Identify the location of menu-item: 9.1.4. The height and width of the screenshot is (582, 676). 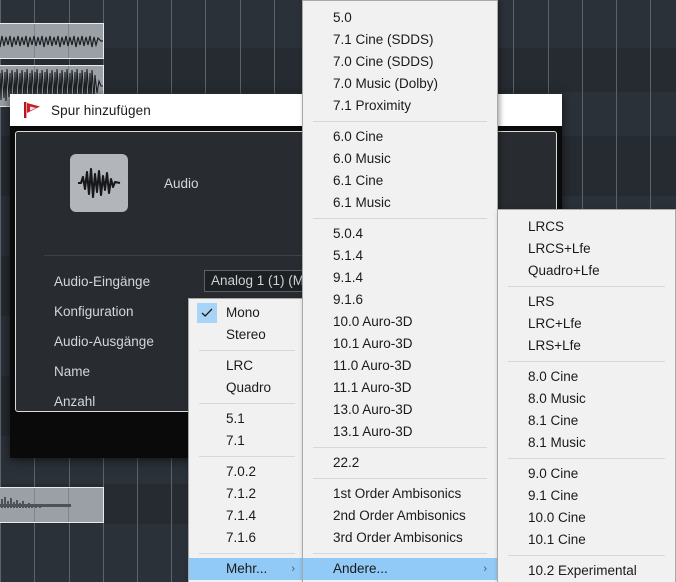
(400, 278).